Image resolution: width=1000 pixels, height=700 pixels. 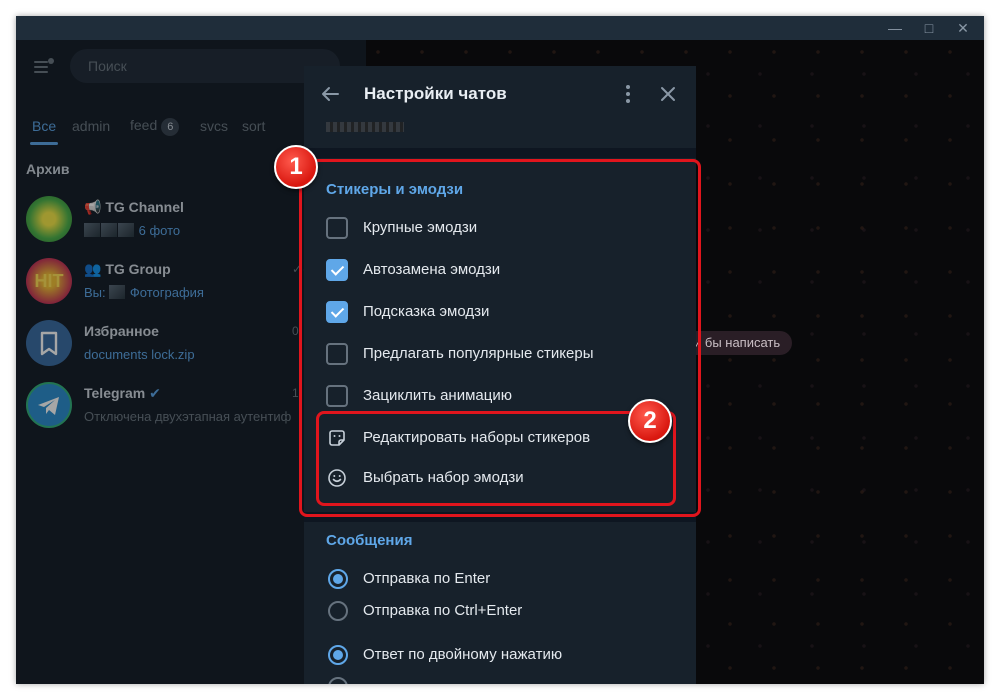 I want to click on close-icon, so click(x=668, y=94).